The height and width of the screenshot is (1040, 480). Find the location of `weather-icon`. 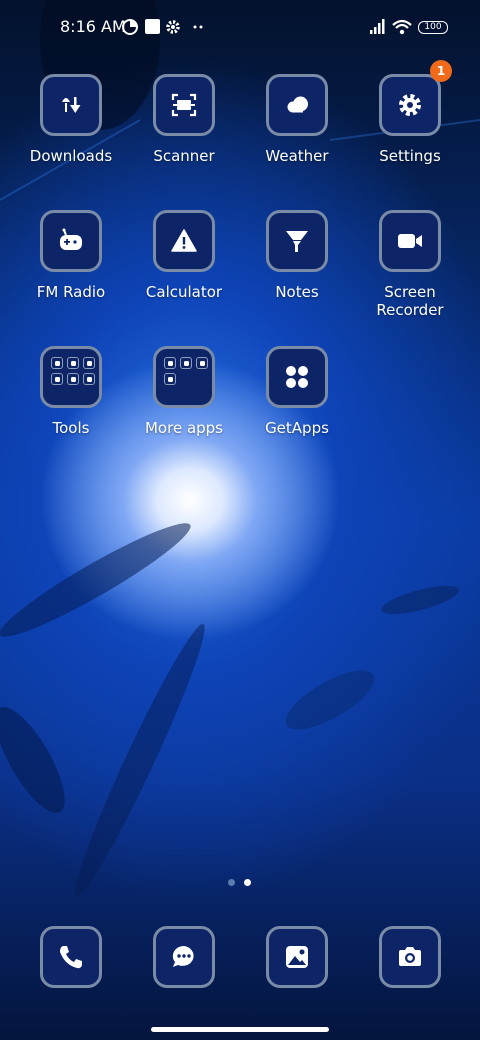

weather-icon is located at coordinates (297, 104).